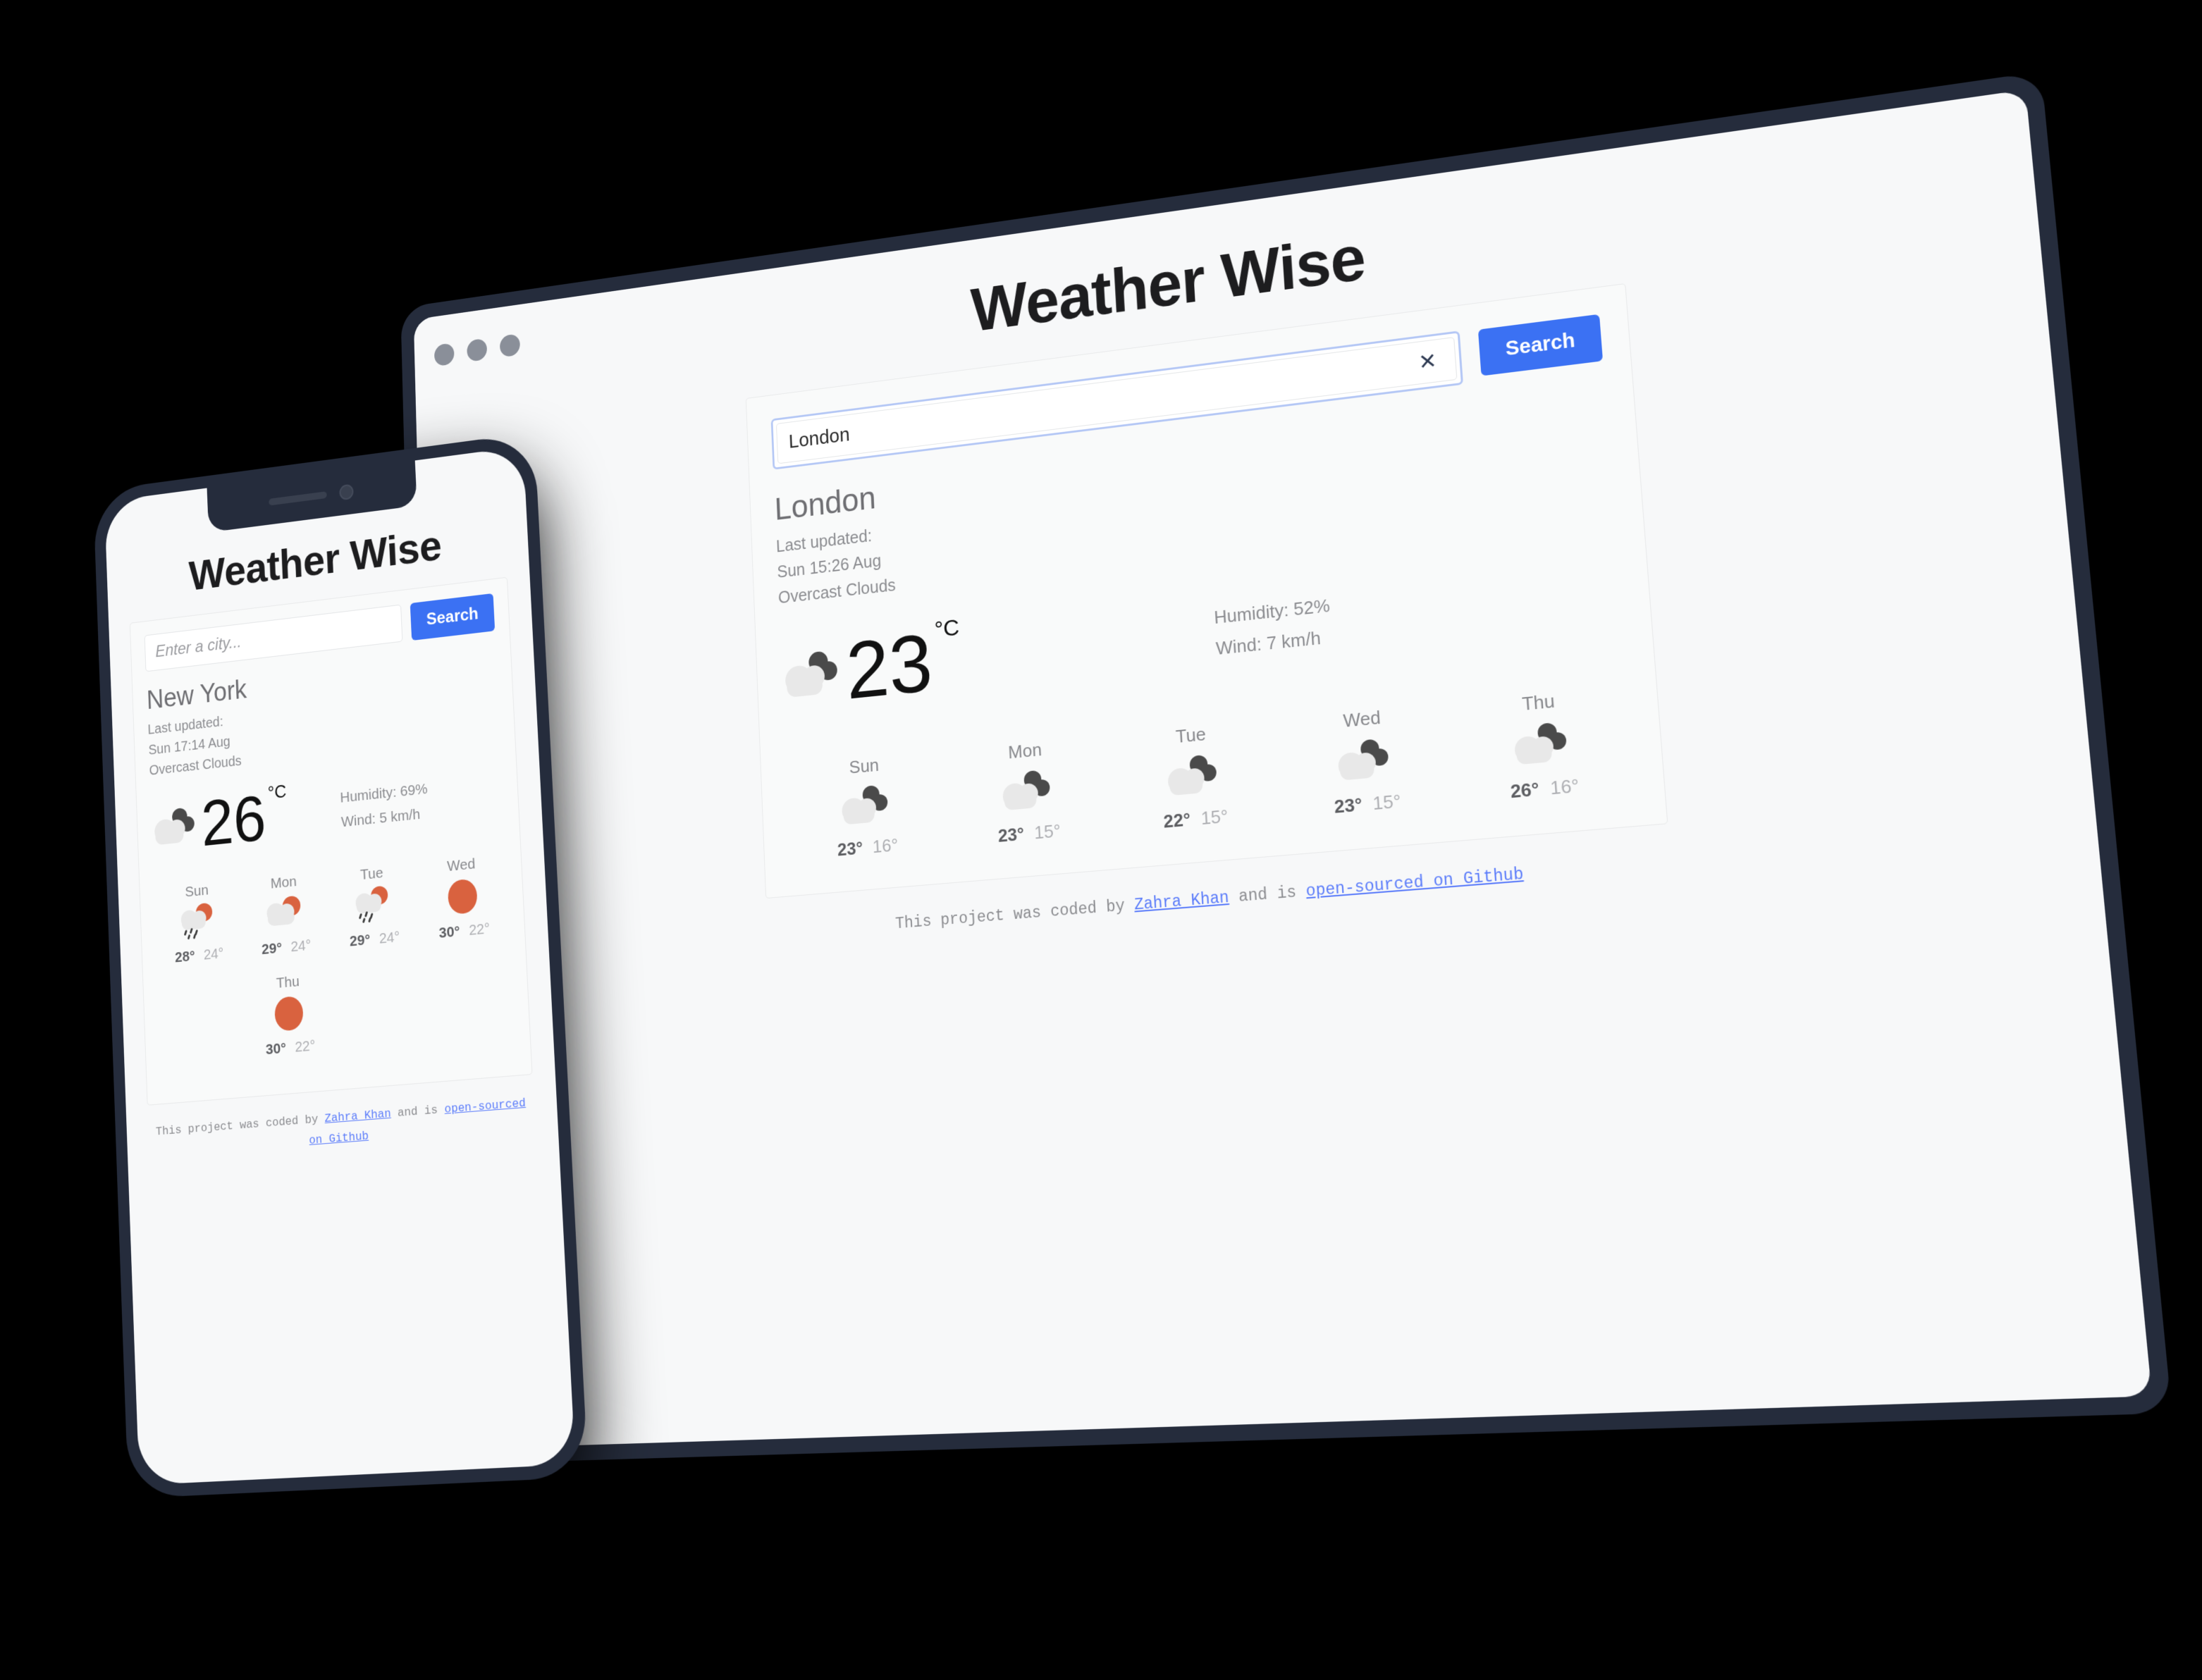 Image resolution: width=2202 pixels, height=1680 pixels. I want to click on sun-cloud-icon, so click(285, 914).